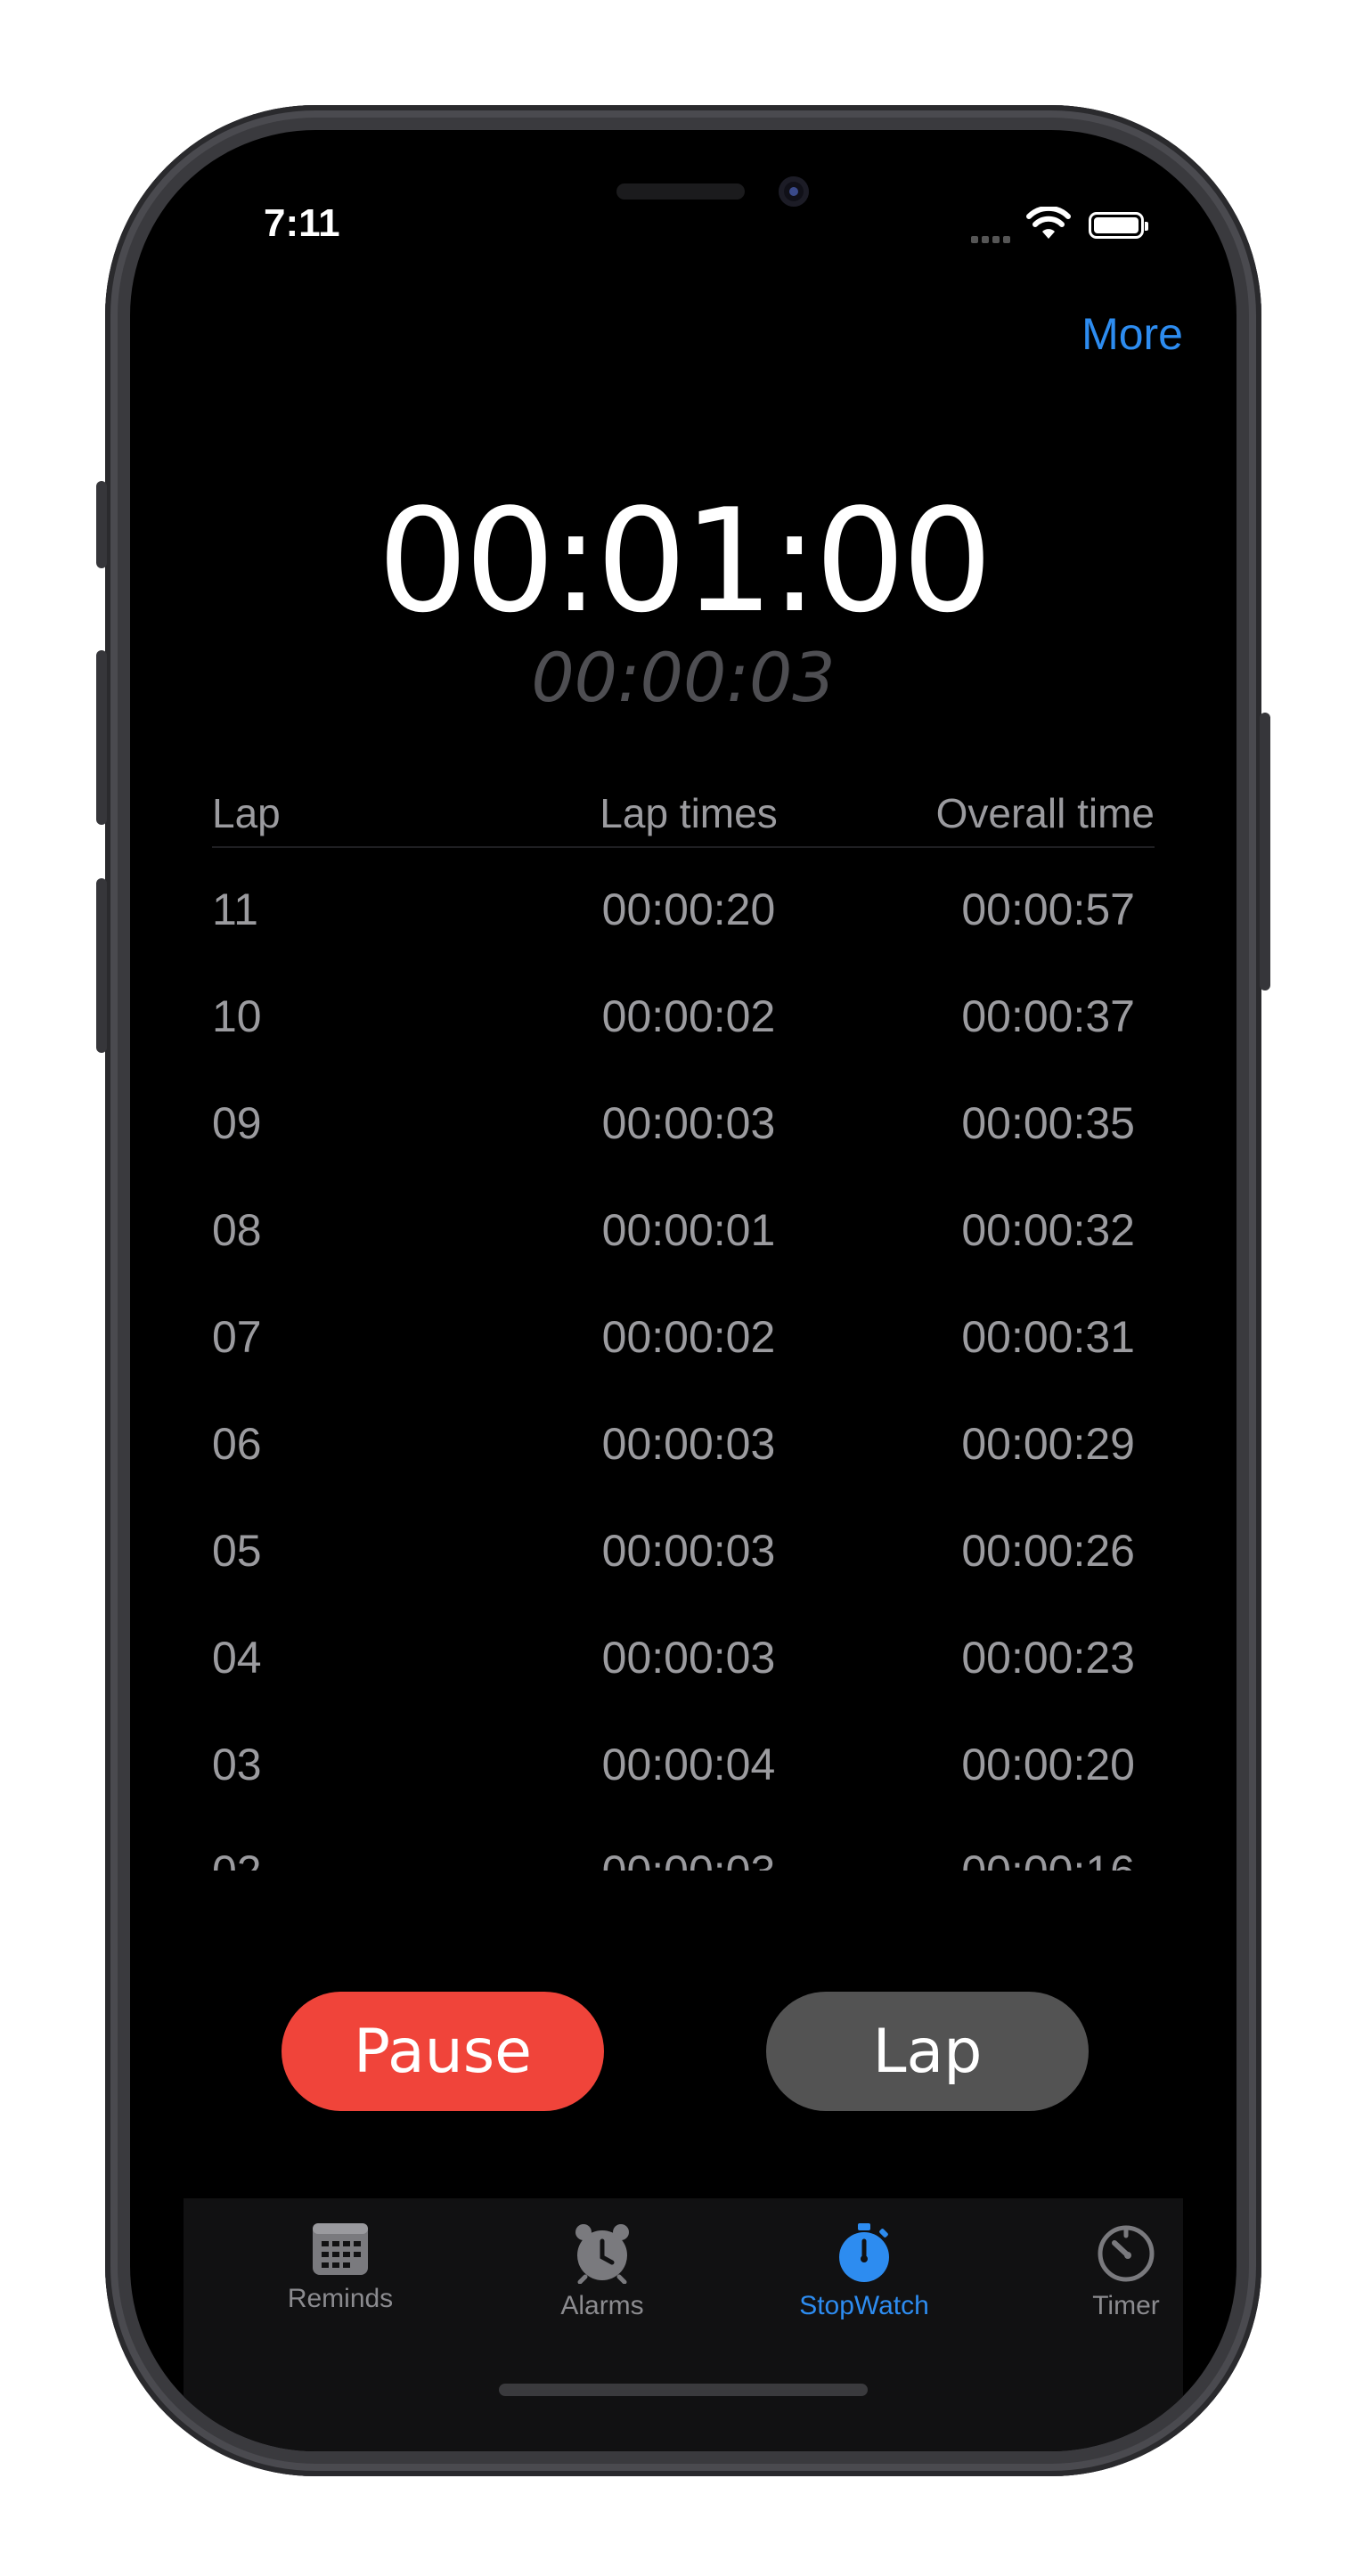  What do you see at coordinates (237, 1337) in the screenshot?
I see `lap-number: 07` at bounding box center [237, 1337].